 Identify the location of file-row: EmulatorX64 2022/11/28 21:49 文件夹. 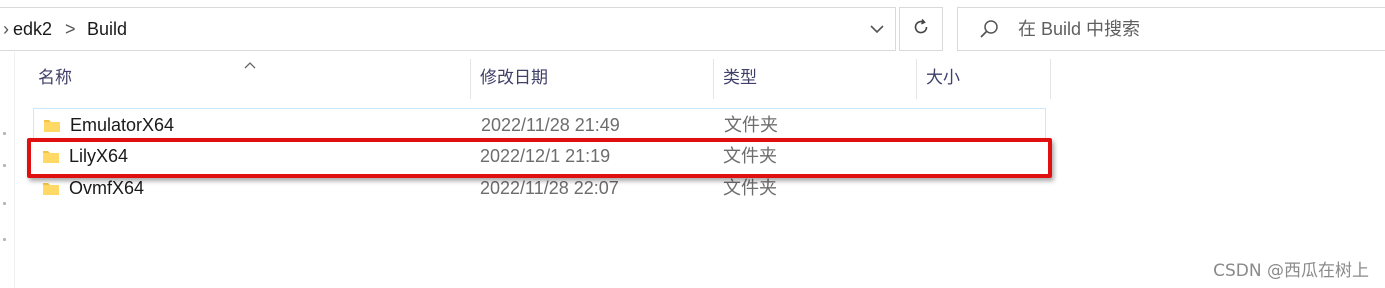
(539, 124).